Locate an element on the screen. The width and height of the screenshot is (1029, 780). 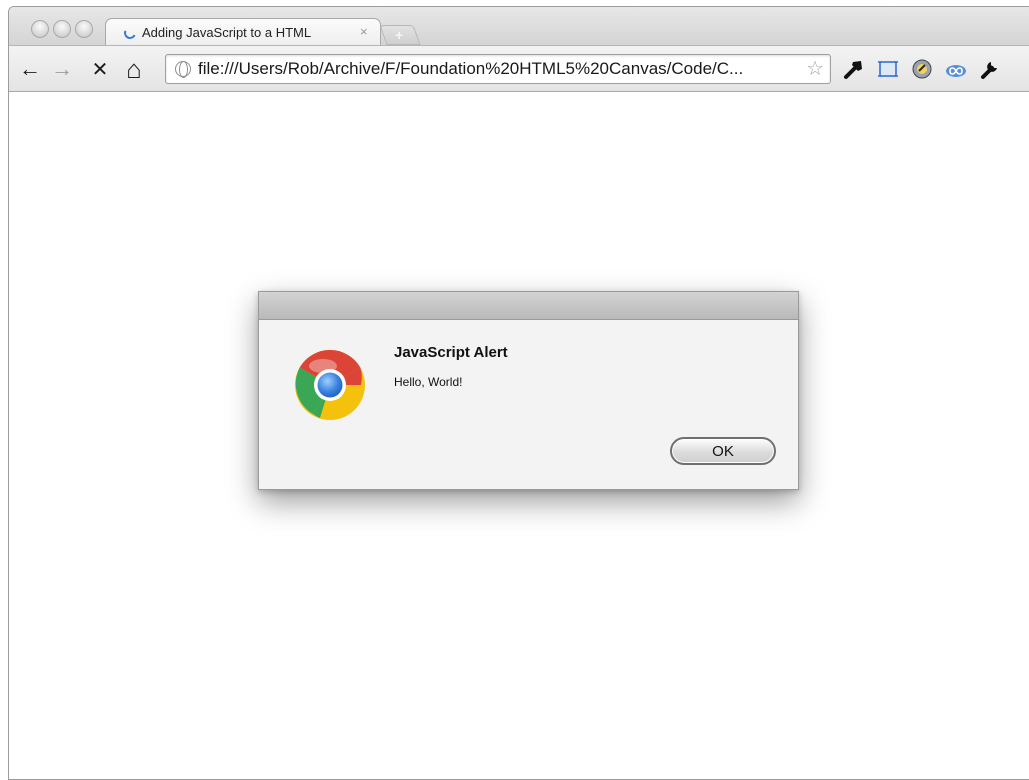
home-button: ⌂ is located at coordinates (134, 69).